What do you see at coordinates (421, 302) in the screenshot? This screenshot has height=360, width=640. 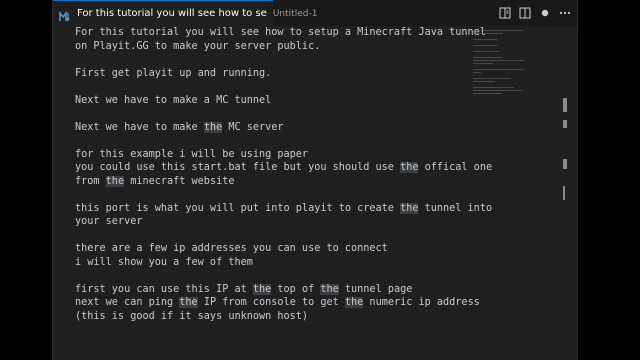 I see `line-text: numeric ip address` at bounding box center [421, 302].